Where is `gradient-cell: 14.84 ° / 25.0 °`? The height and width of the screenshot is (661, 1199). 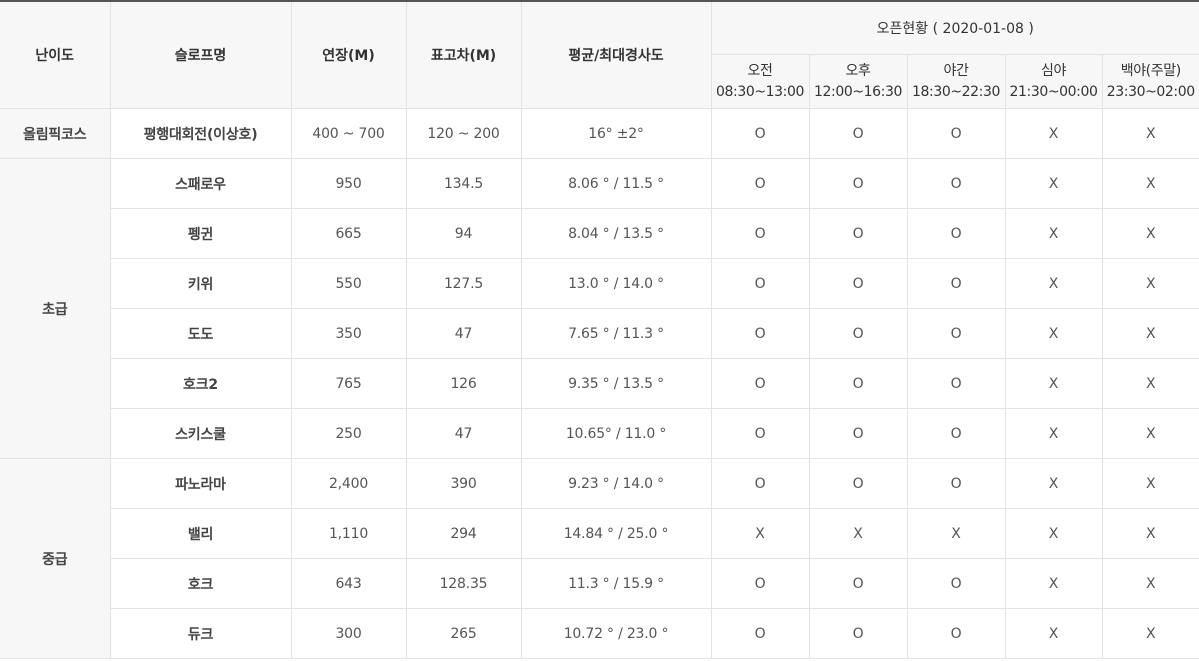 gradient-cell: 14.84 ° / 25.0 ° is located at coordinates (616, 533).